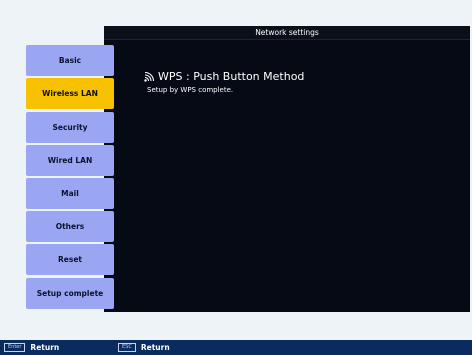 This screenshot has width=472, height=355. I want to click on enter-key-icon: Enter, so click(15, 347).